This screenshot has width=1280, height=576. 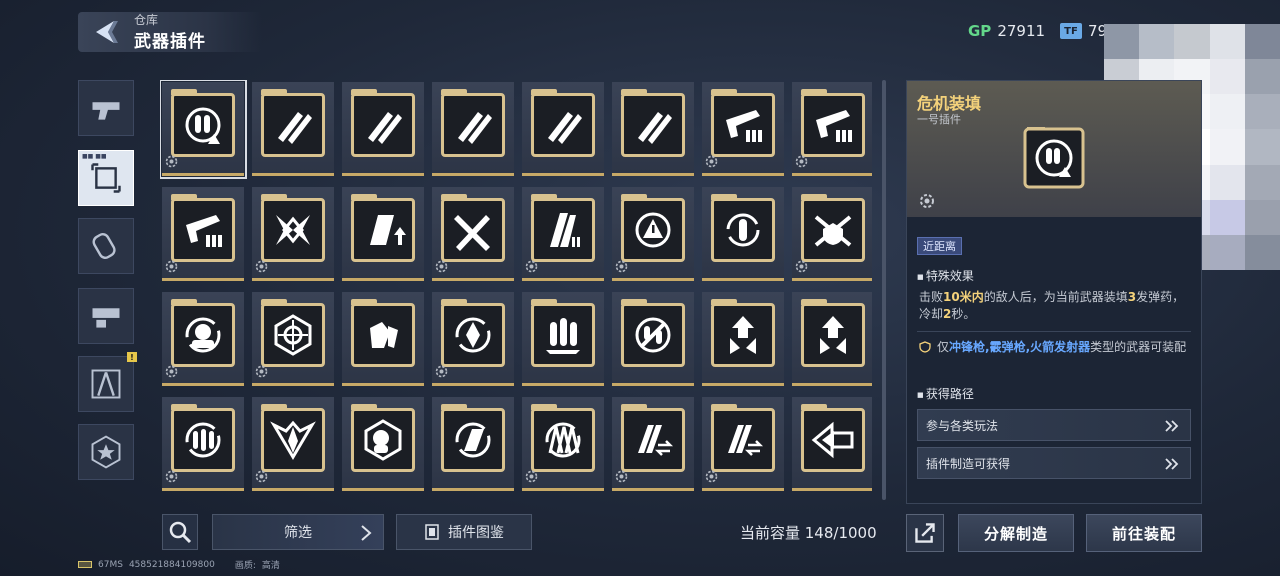 I want to click on category-tab-star-badge, so click(x=106, y=452).